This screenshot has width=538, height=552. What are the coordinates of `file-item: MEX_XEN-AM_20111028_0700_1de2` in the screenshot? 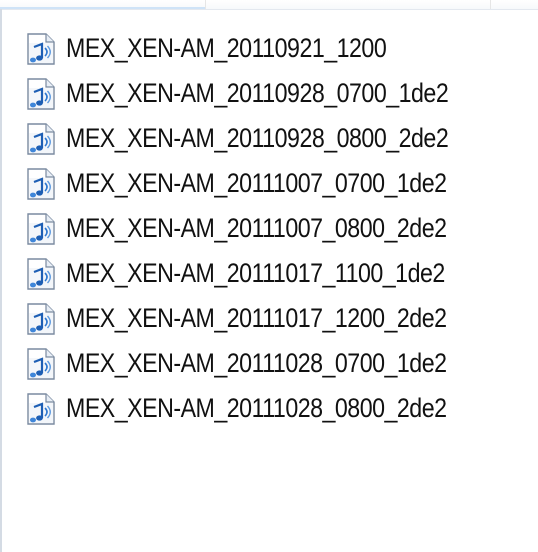 It's located at (268, 363).